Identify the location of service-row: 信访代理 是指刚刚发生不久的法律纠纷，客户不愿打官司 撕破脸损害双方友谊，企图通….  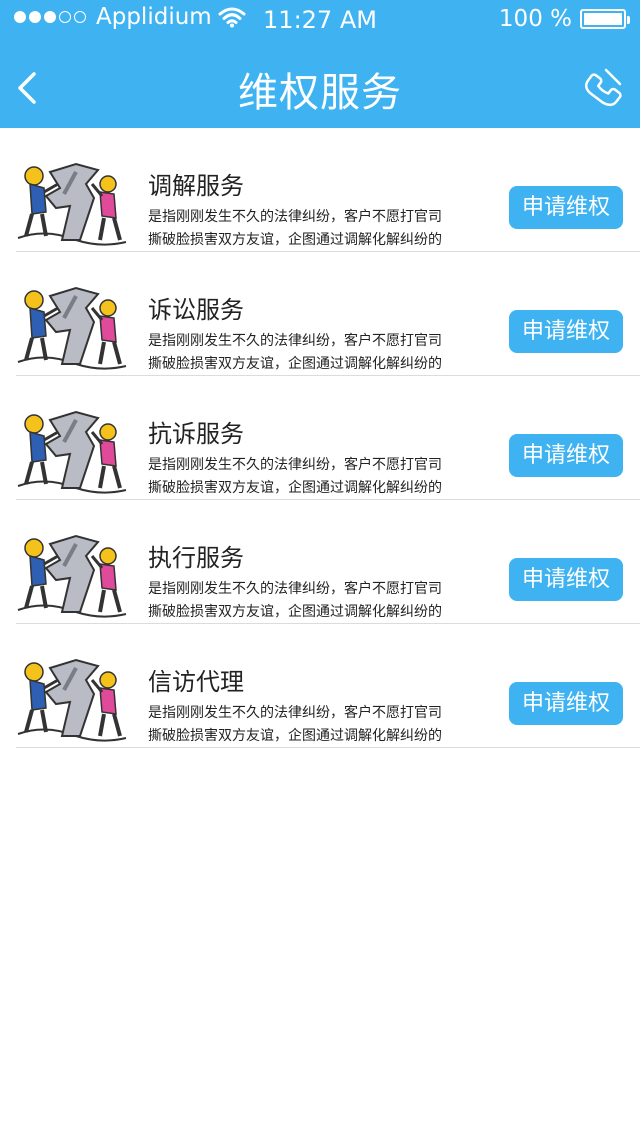
(328, 686).